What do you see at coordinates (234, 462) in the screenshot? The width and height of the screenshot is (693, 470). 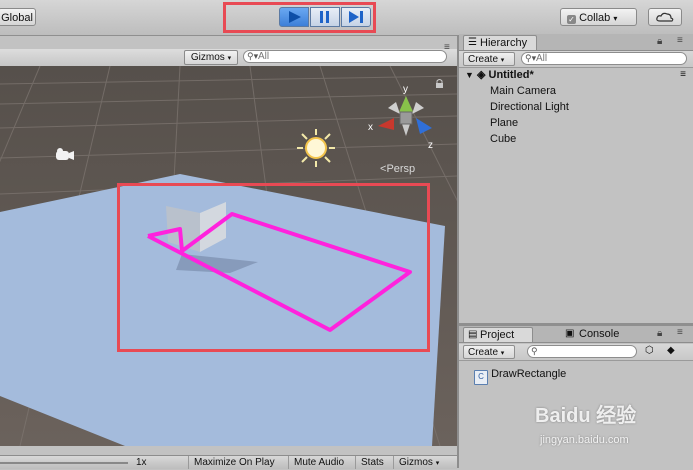 I see `maximize-label: Maximize On Play` at bounding box center [234, 462].